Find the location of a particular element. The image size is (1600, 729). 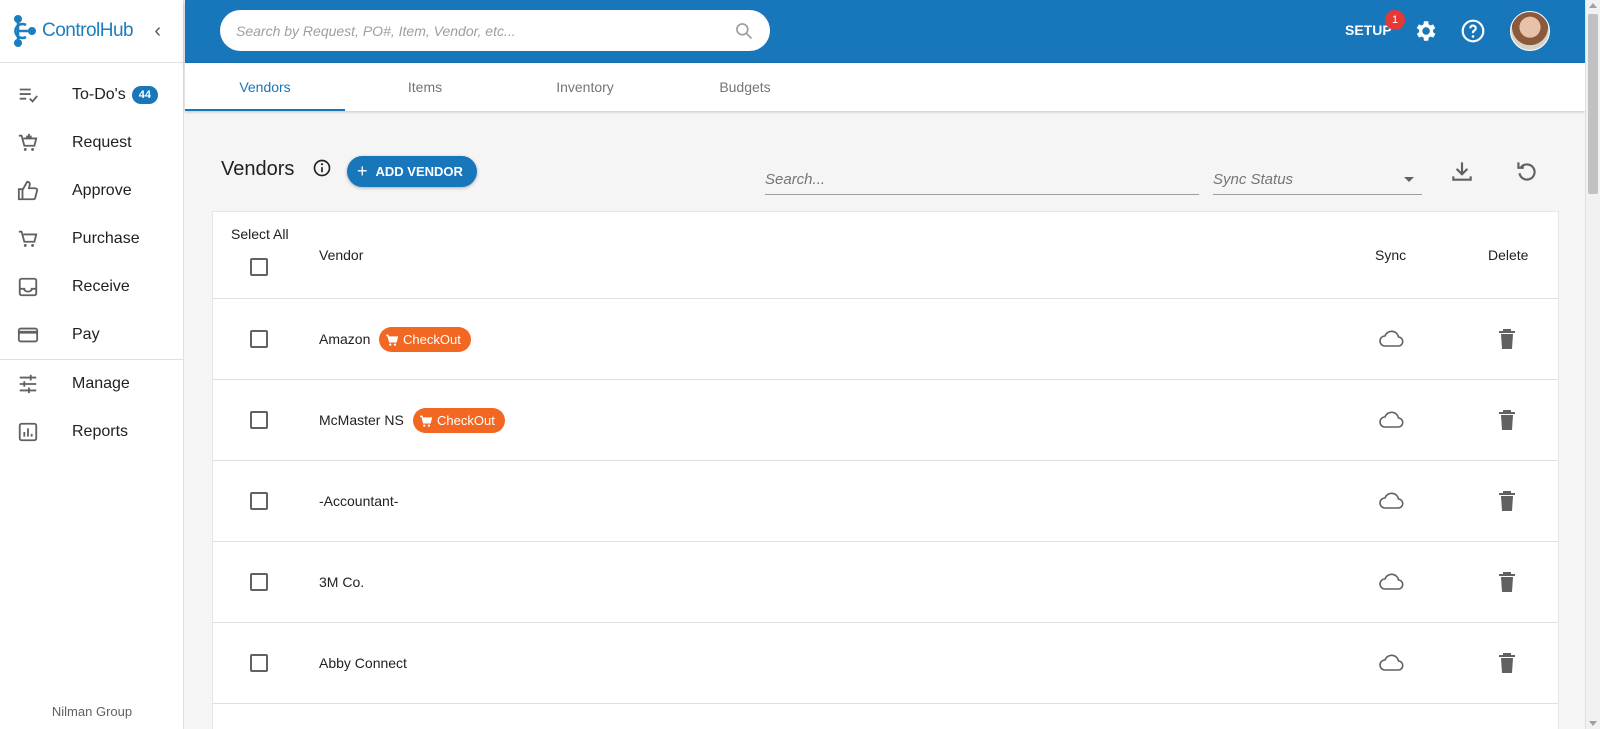

sidebar-item-approve: Approve is located at coordinates (91, 191).